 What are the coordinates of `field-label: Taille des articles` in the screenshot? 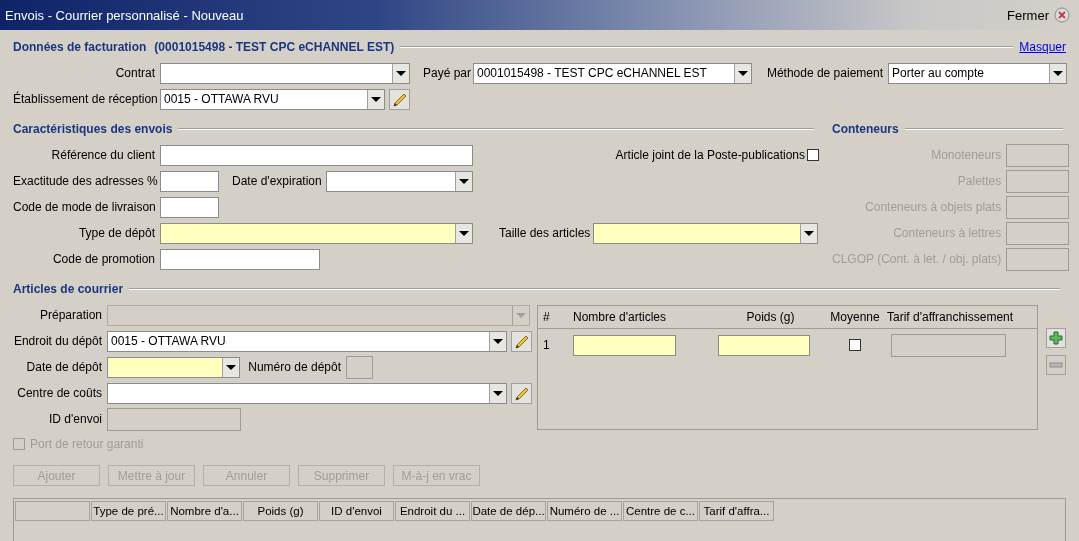 It's located at (543, 233).